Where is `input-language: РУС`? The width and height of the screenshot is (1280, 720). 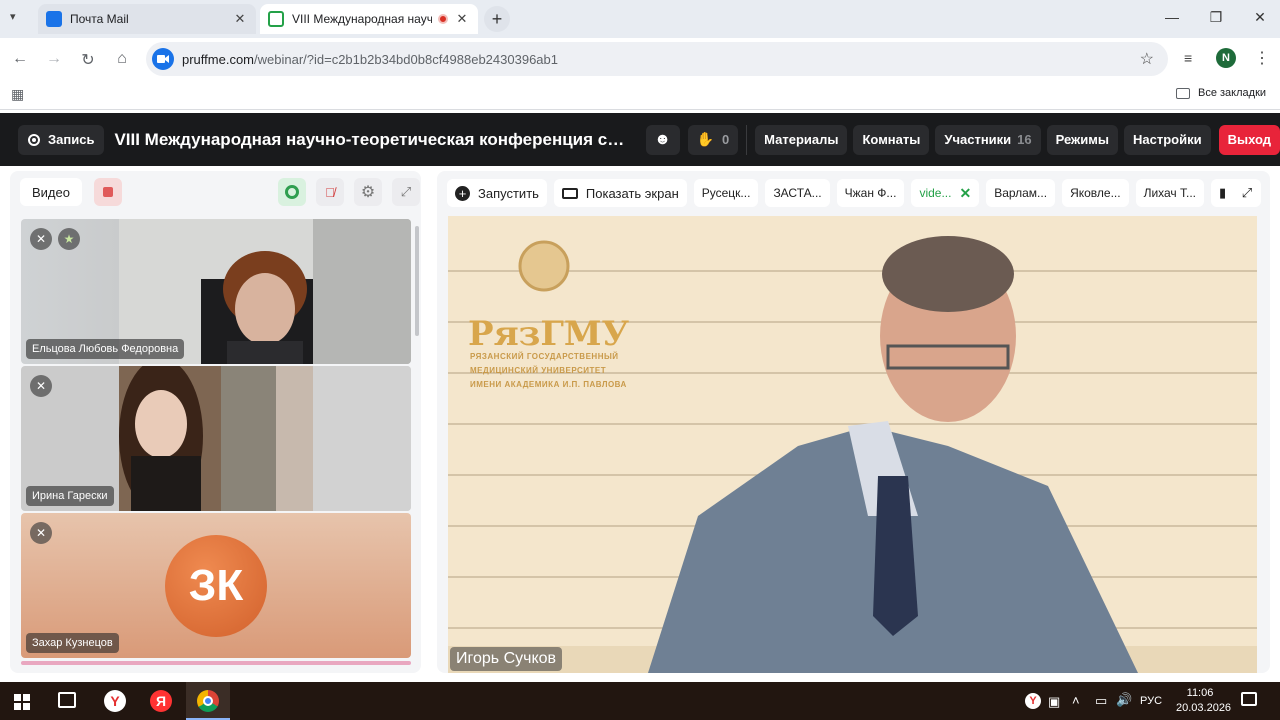
input-language: РУС is located at coordinates (1151, 701).